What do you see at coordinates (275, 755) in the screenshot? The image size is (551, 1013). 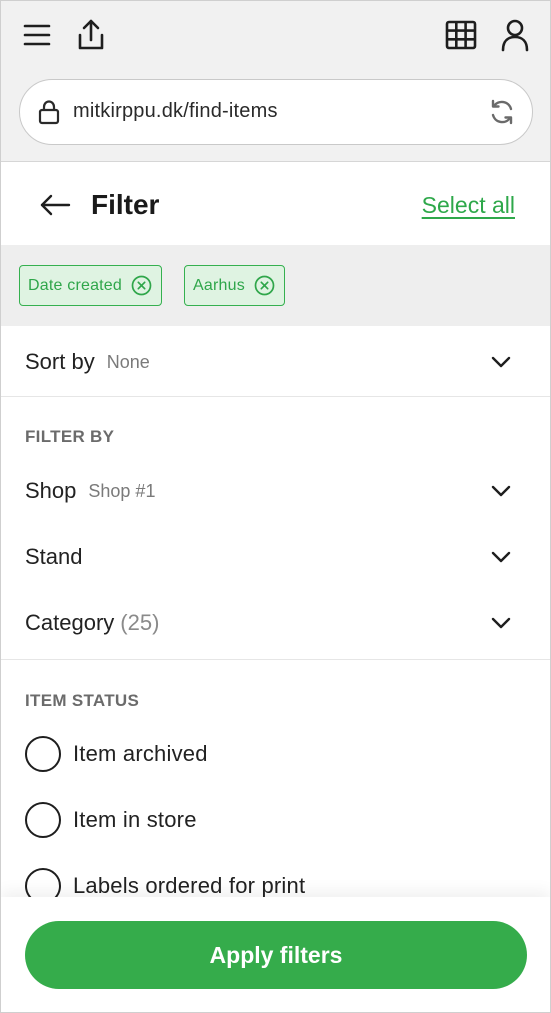 I see `status-option-item-archived: Item archived` at bounding box center [275, 755].